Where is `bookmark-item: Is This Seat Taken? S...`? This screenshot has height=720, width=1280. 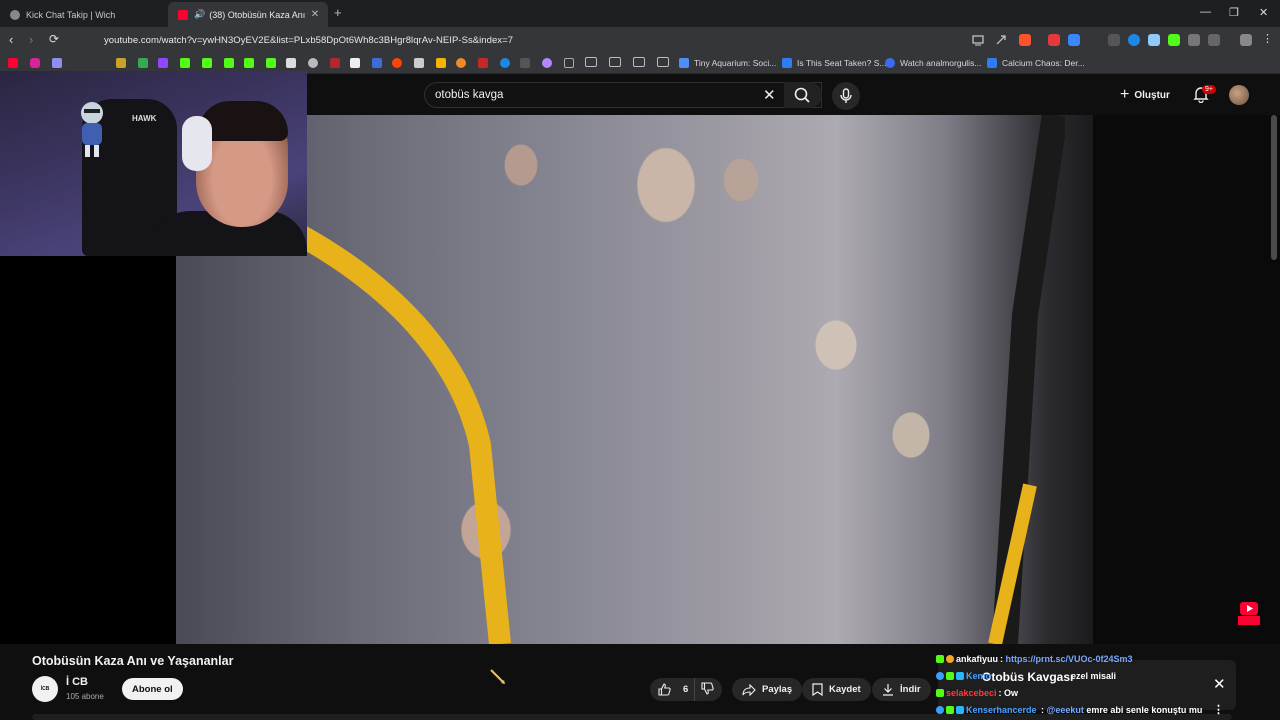
bookmark-item: Is This Seat Taken? S... is located at coordinates (834, 63).